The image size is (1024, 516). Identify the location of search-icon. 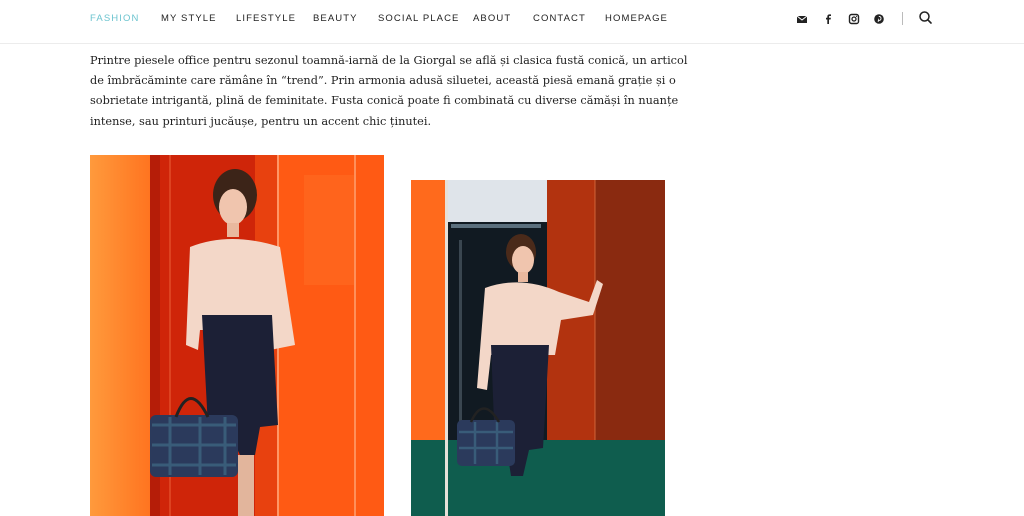
(925, 17).